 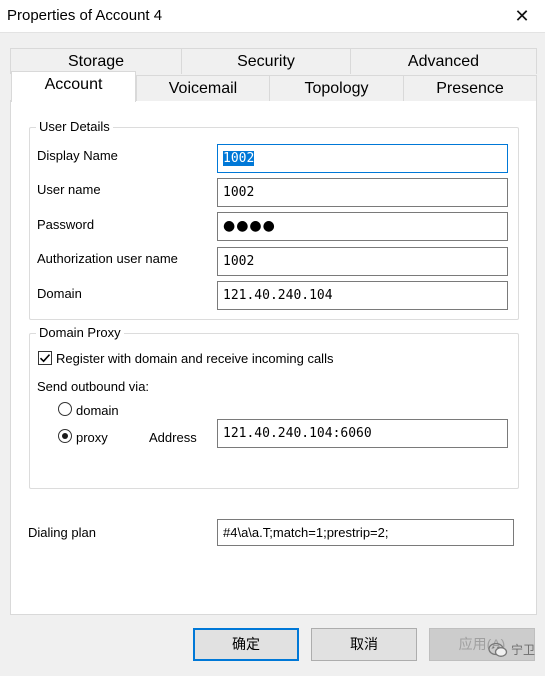 I want to click on address-label: Address, so click(x=173, y=437).